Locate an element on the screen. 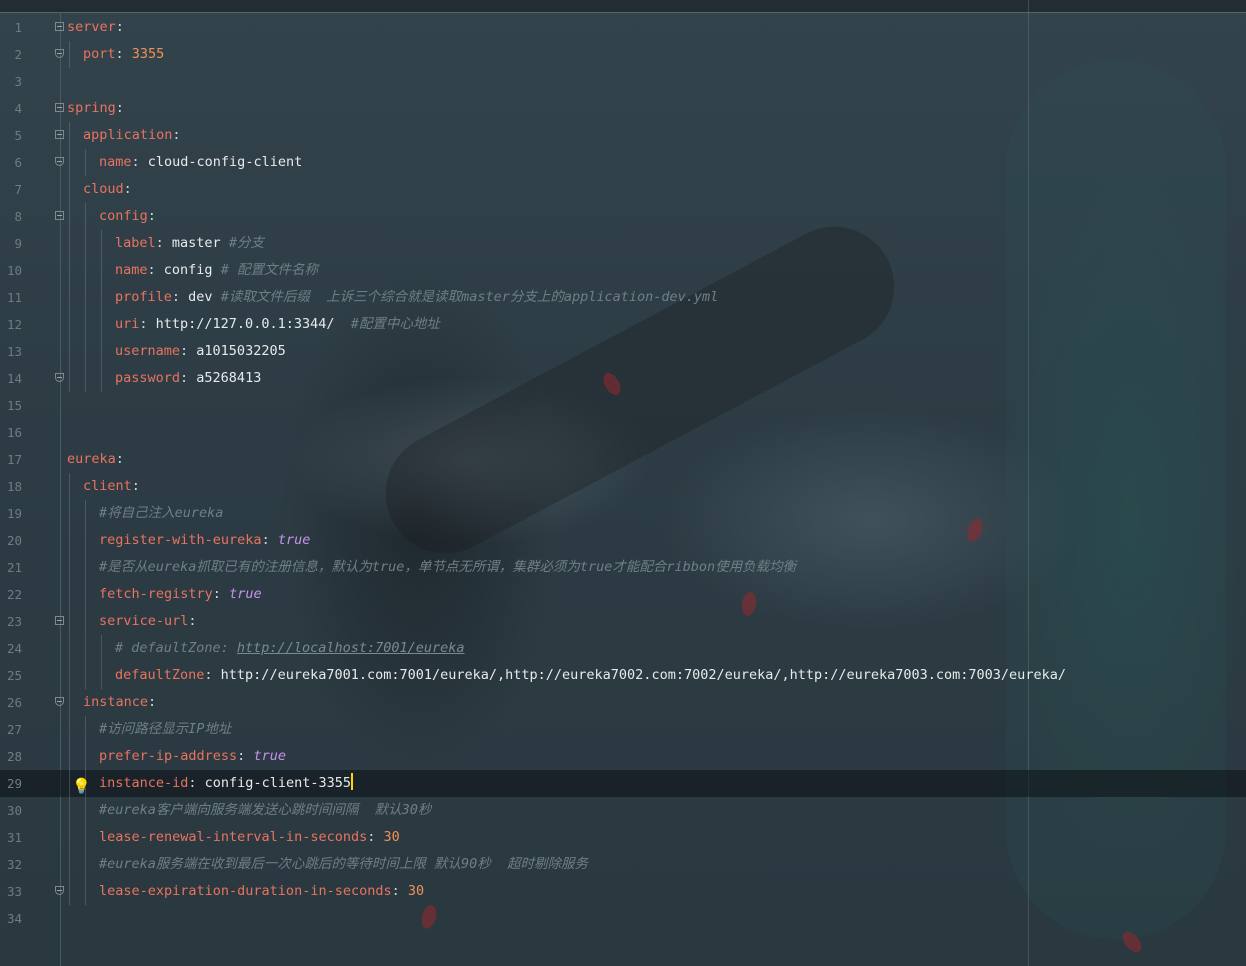 The width and height of the screenshot is (1246, 966). code-line: 3 is located at coordinates (623, 81).